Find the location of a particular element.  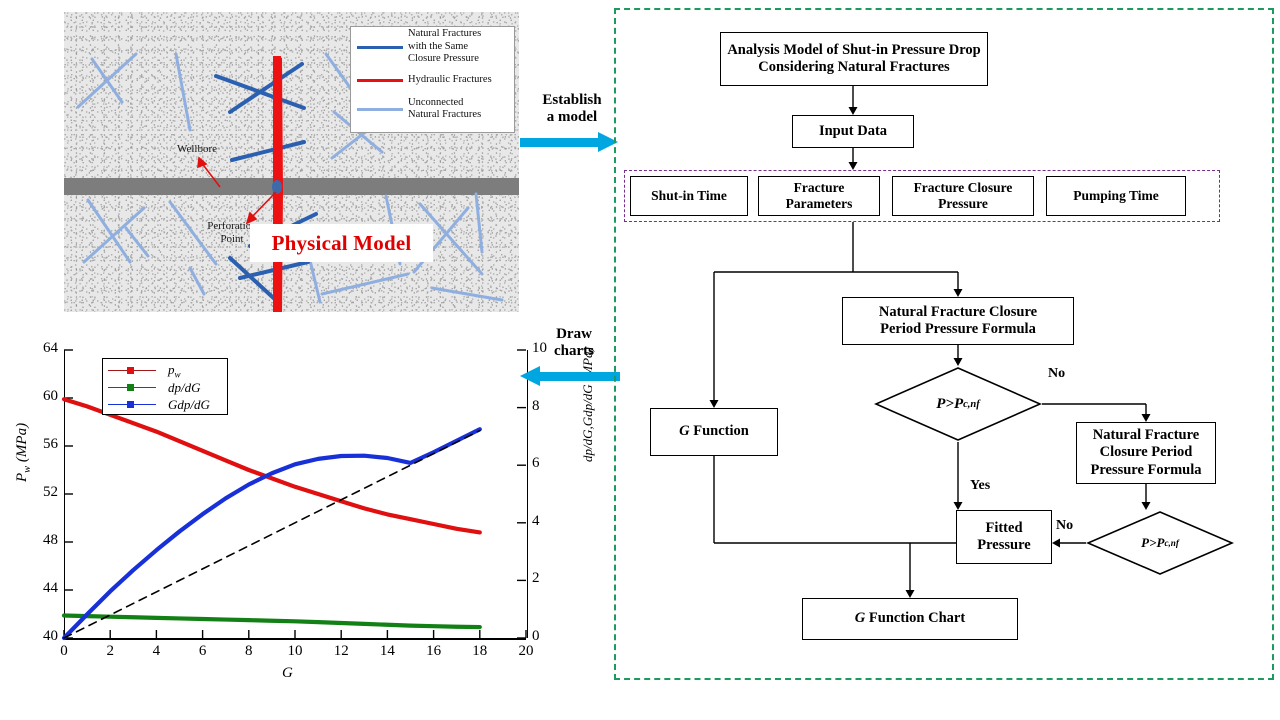

y2-tick-label: 2 is located at coordinates (536, 578).